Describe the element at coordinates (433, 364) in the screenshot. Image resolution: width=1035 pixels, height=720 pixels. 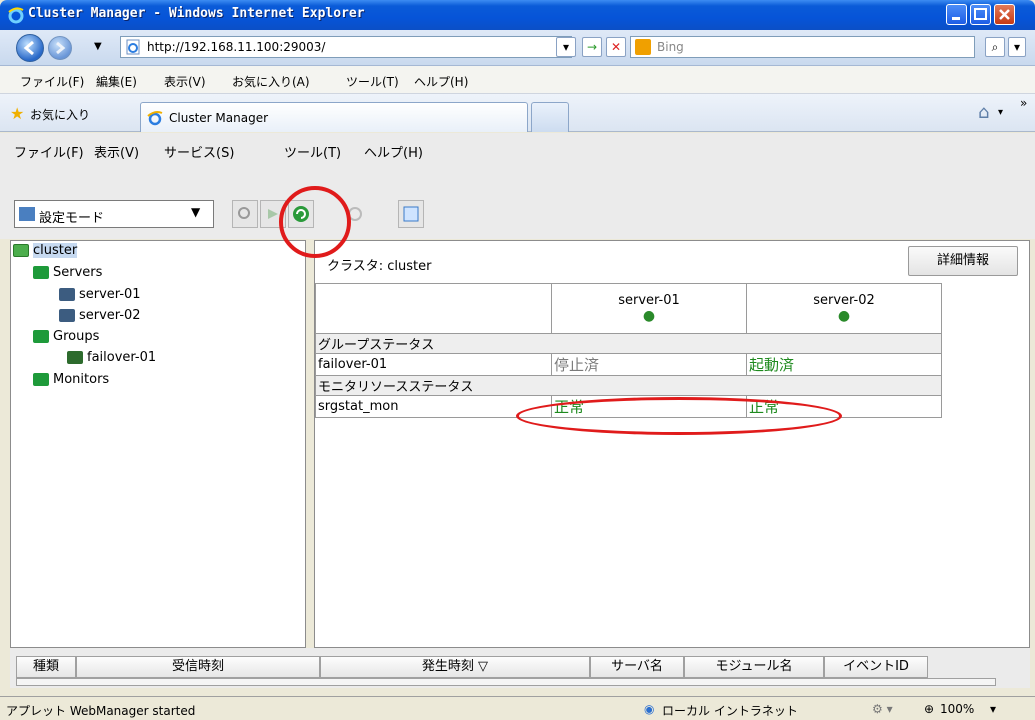
I see `group-row-name: failover-01` at that location.